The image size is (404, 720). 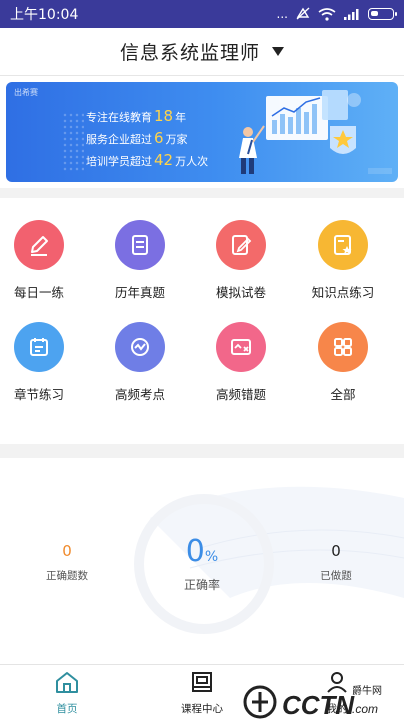 I want to click on tab-home: 首页, so click(x=67, y=692).